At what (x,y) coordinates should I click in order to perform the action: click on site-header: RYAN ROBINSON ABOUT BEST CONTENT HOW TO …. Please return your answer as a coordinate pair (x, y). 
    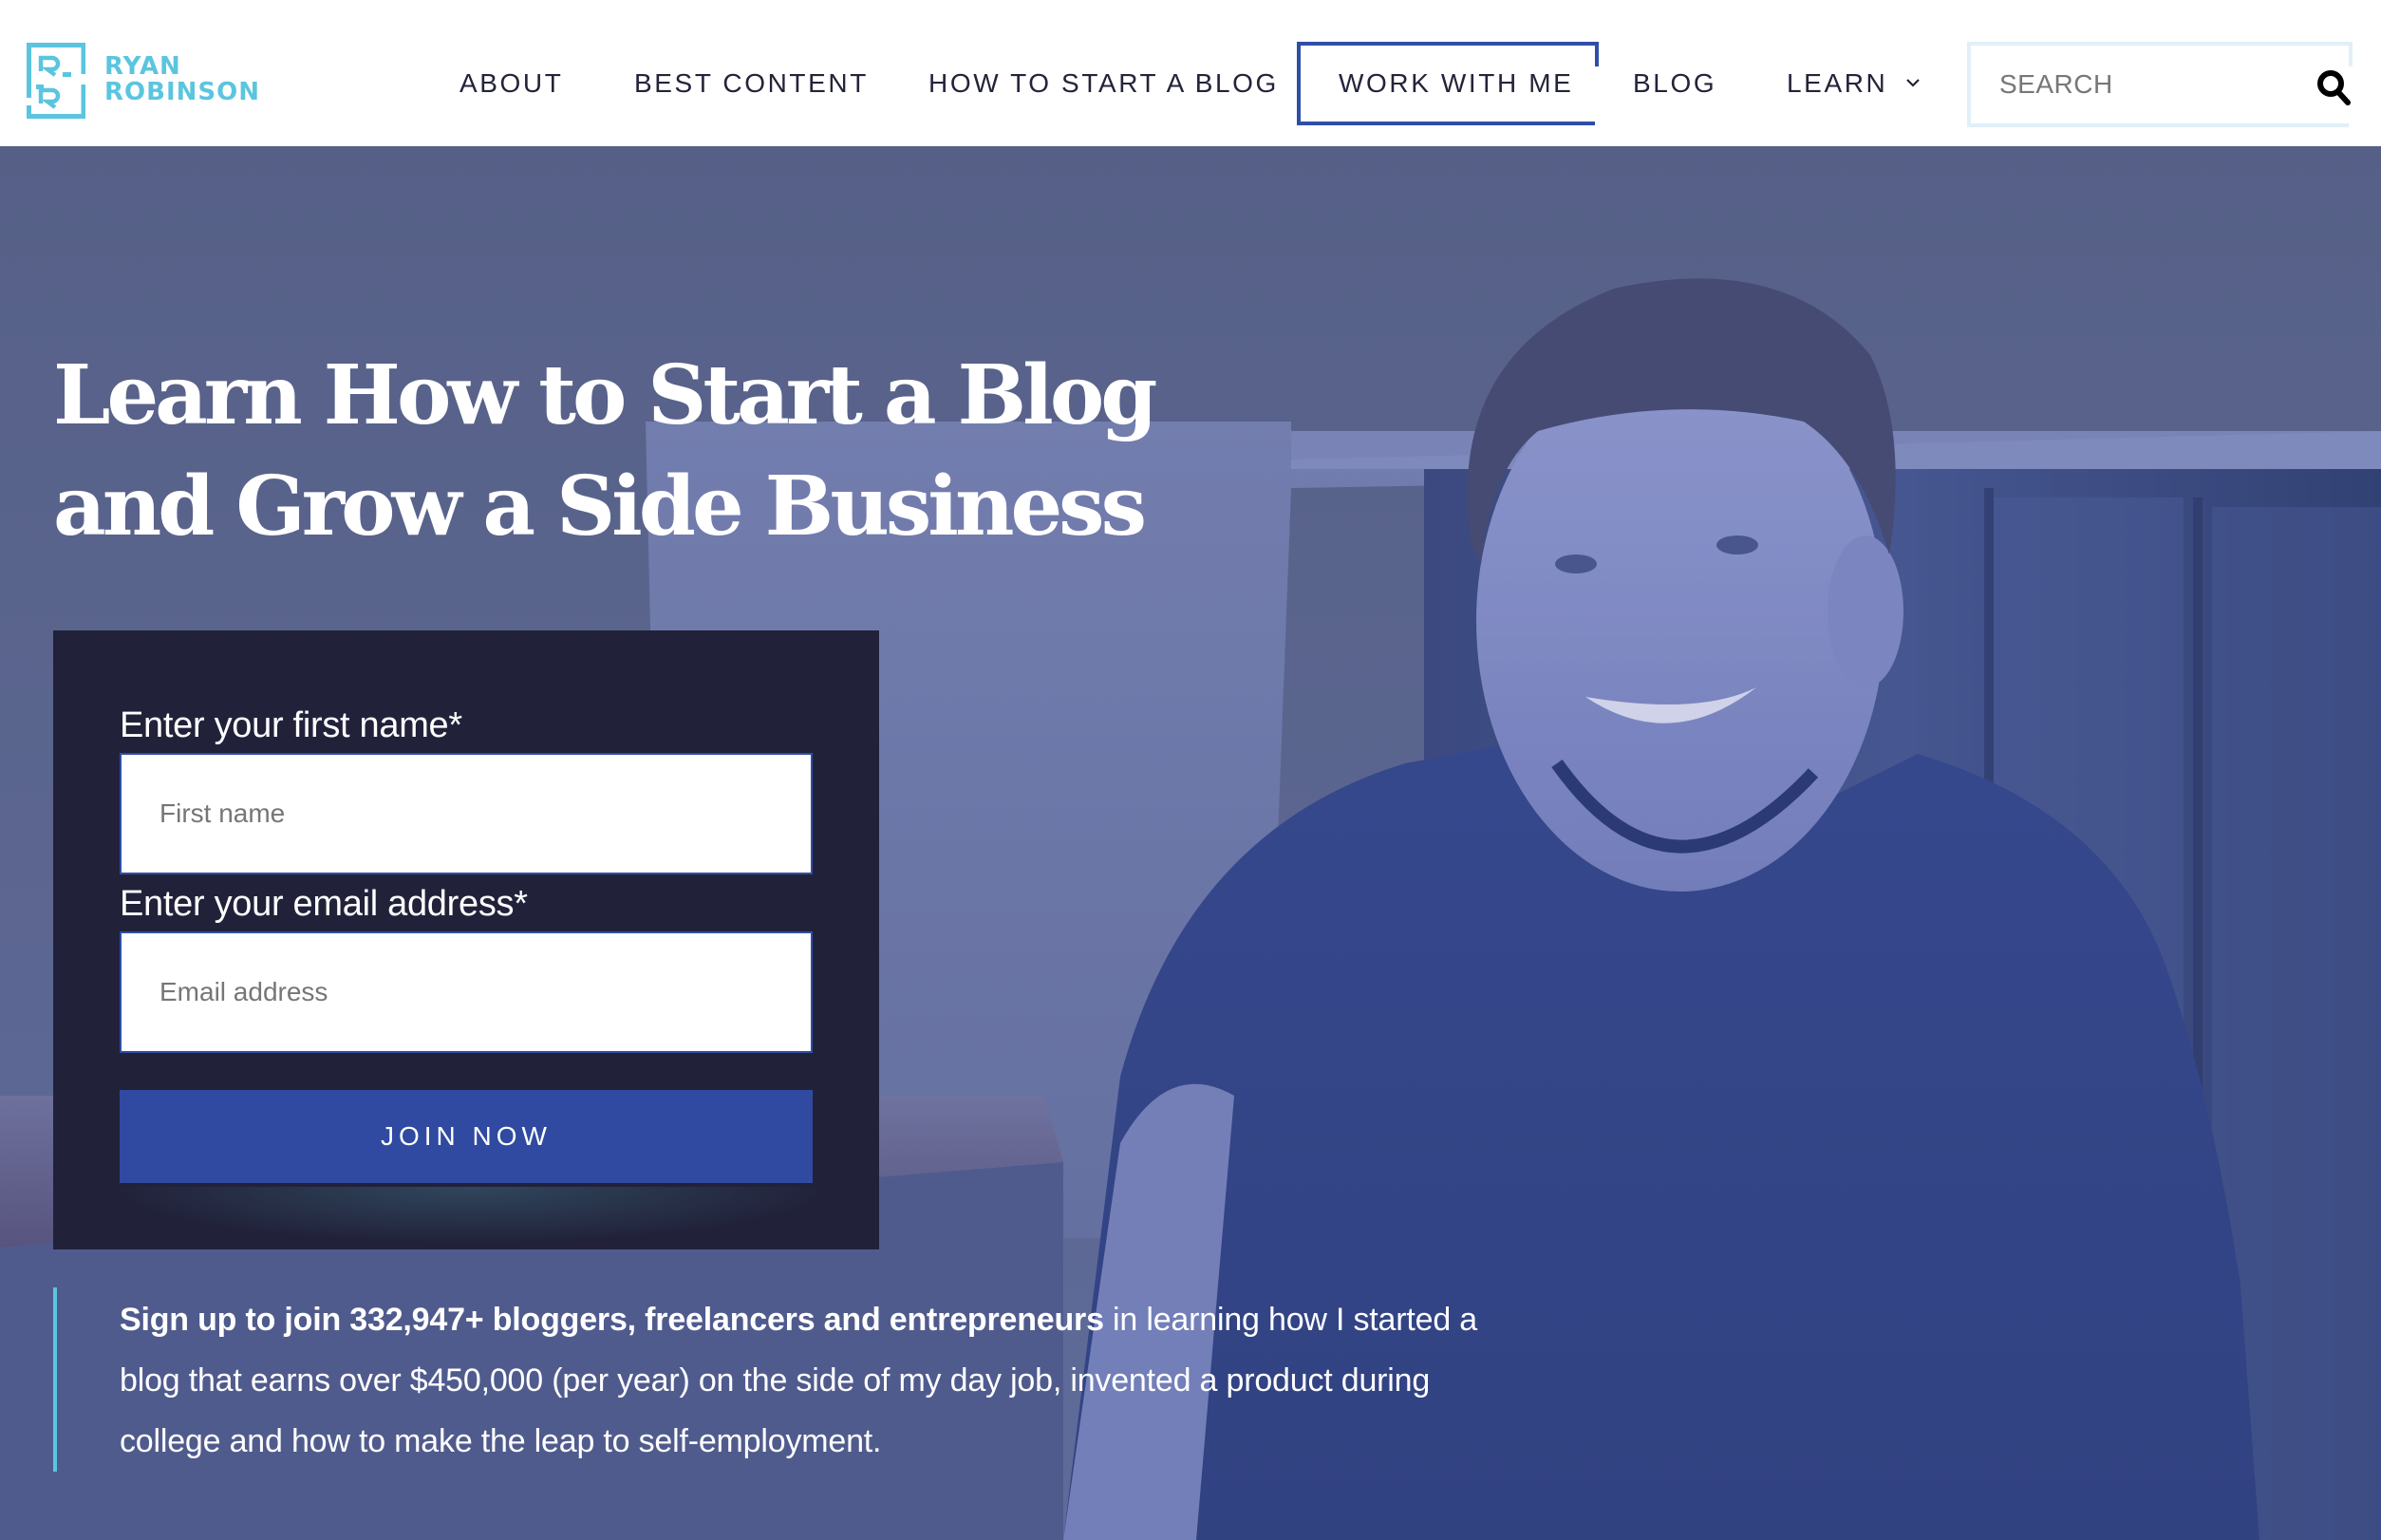
    Looking at the image, I should click on (1190, 73).